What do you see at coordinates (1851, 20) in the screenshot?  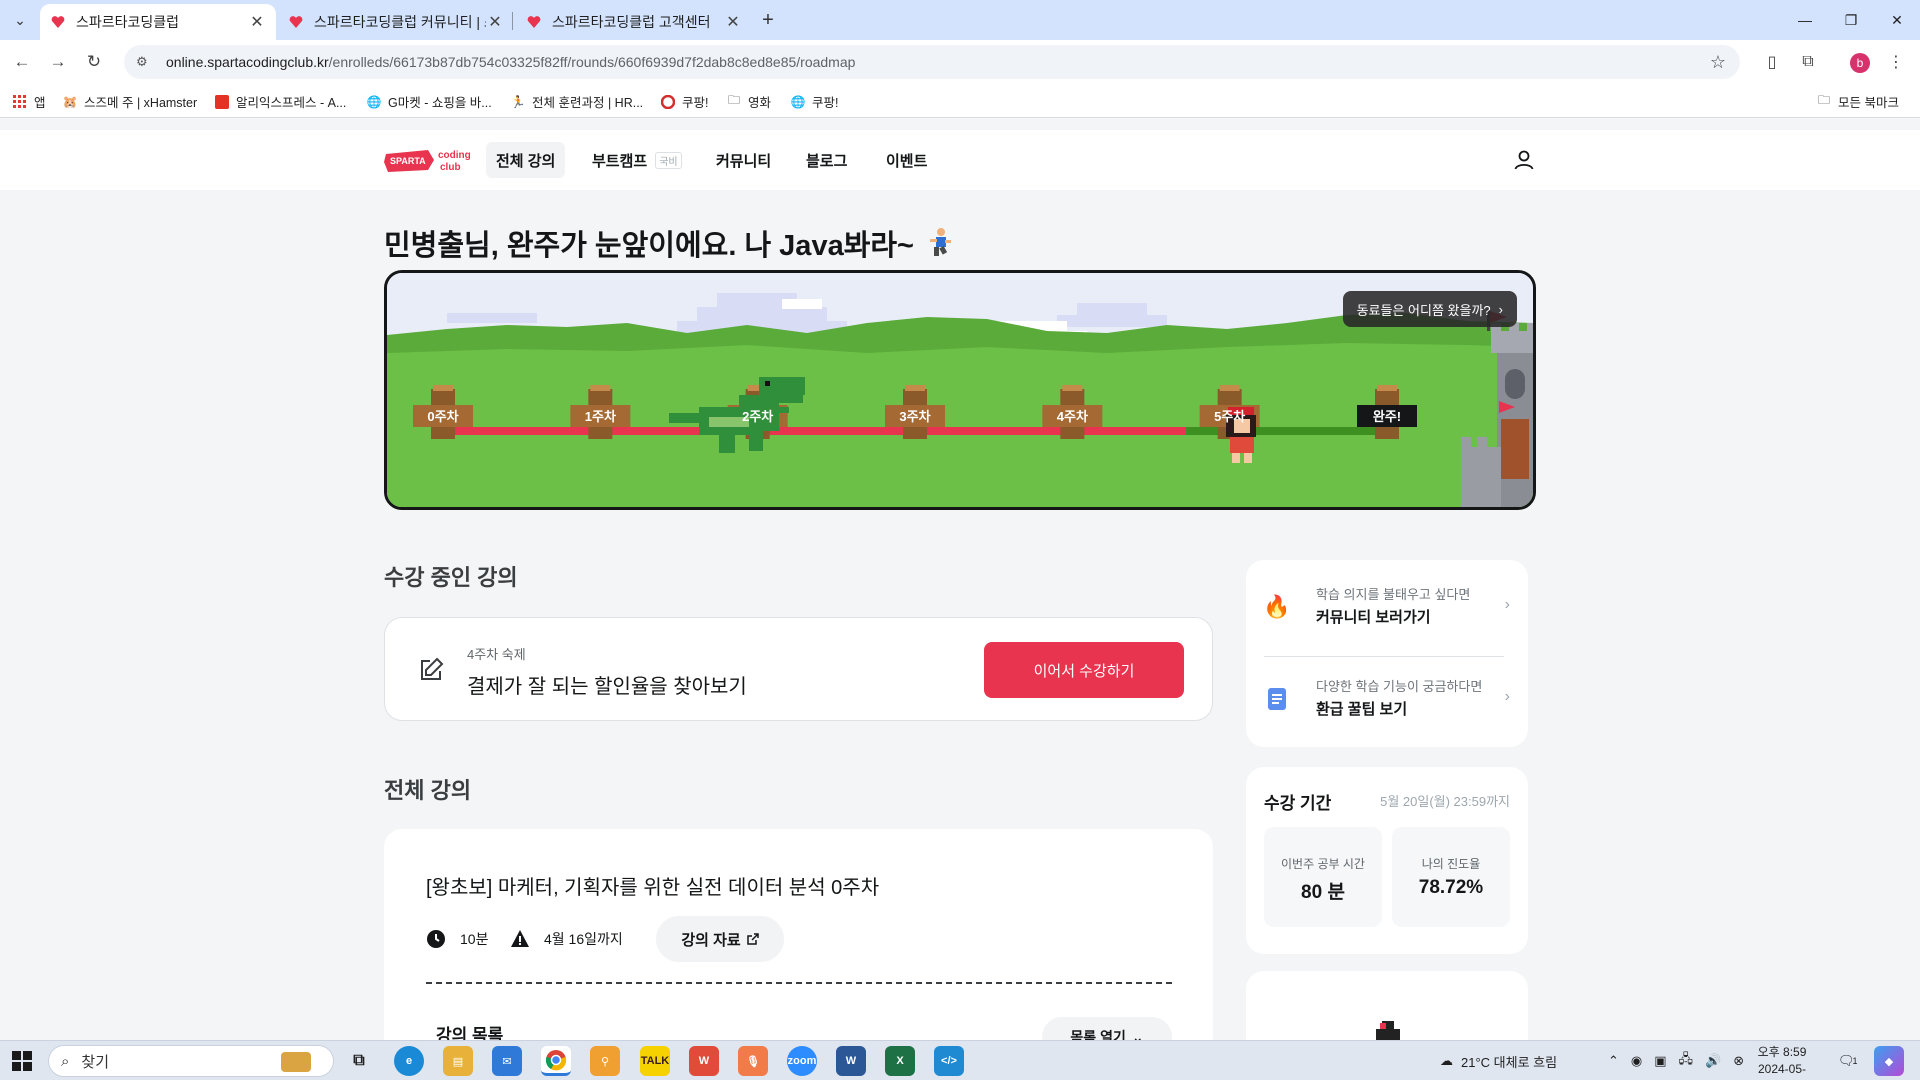 I see `restore-icon: ❐` at bounding box center [1851, 20].